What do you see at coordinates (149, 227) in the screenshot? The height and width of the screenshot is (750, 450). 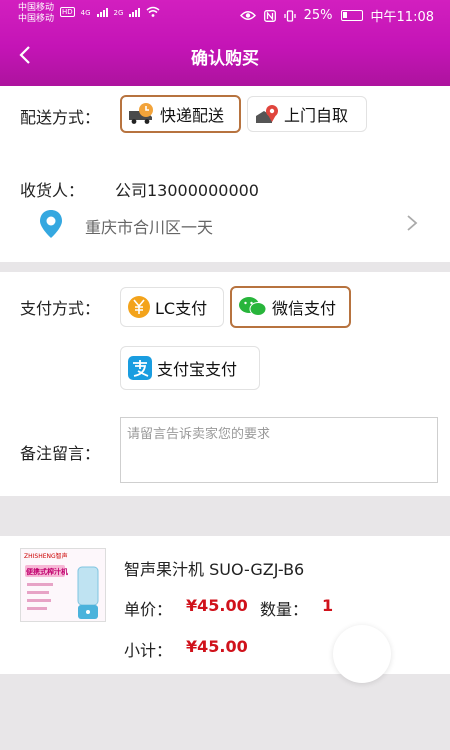 I see `address-text: 重庆市合川区一天` at bounding box center [149, 227].